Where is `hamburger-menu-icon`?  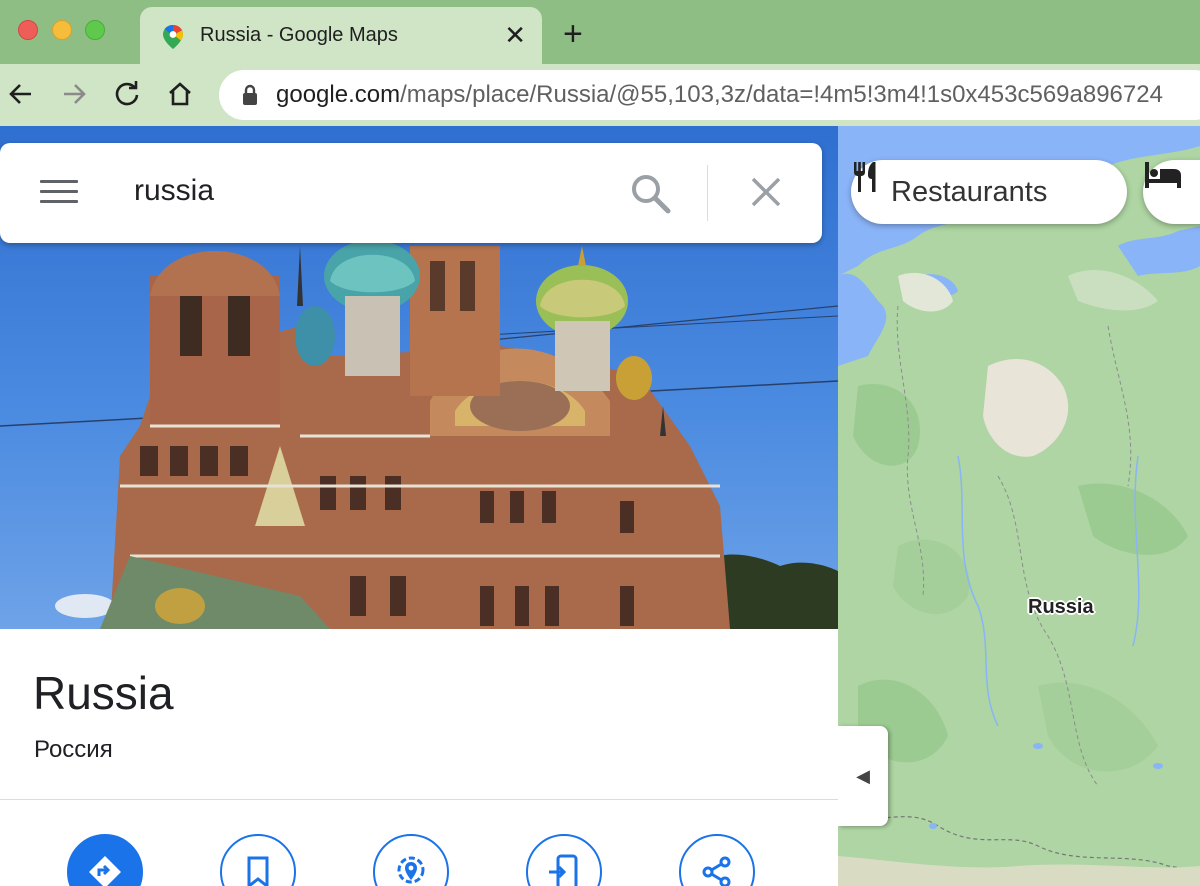 hamburger-menu-icon is located at coordinates (59, 193).